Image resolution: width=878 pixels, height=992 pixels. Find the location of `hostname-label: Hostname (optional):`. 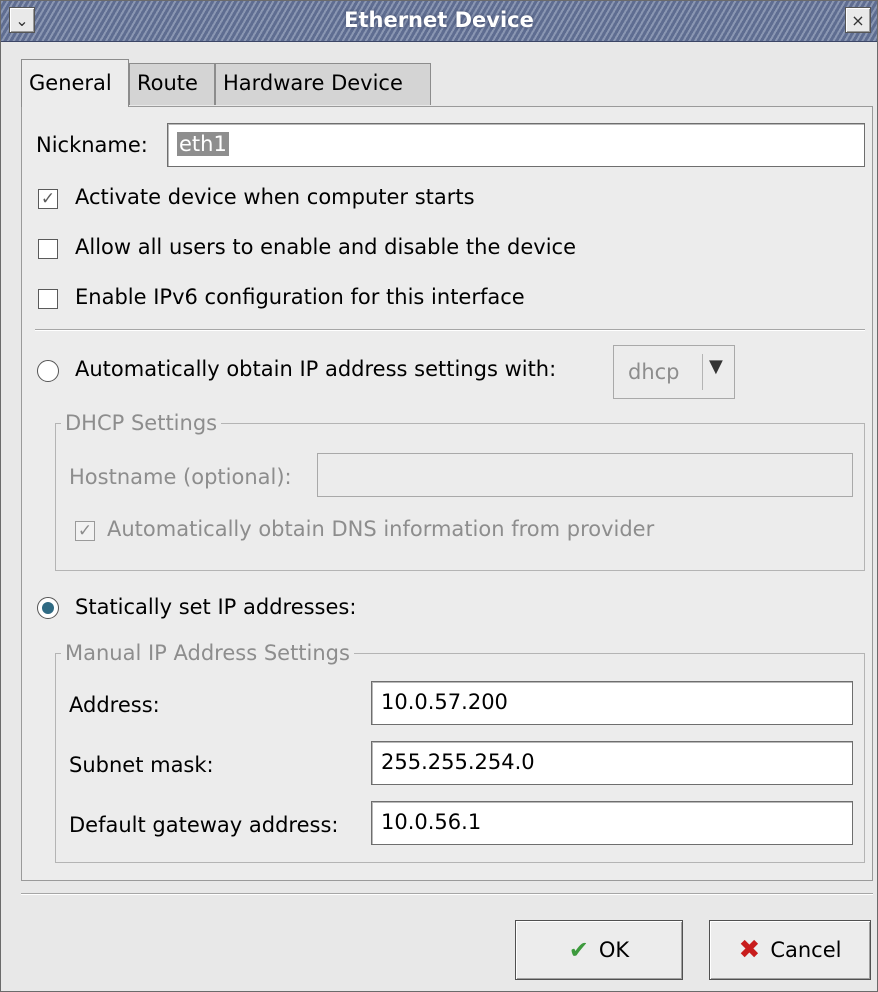

hostname-label: Hostname (optional): is located at coordinates (180, 477).